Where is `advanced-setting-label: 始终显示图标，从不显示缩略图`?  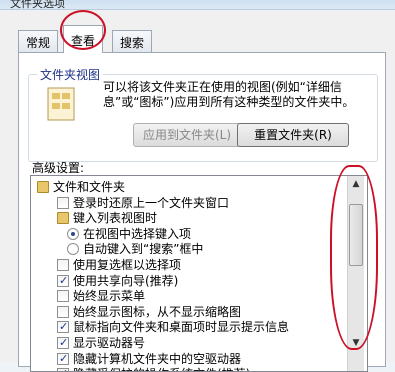 advanced-setting-label: 始终显示图标，从不显示缩略图 is located at coordinates (157, 311).